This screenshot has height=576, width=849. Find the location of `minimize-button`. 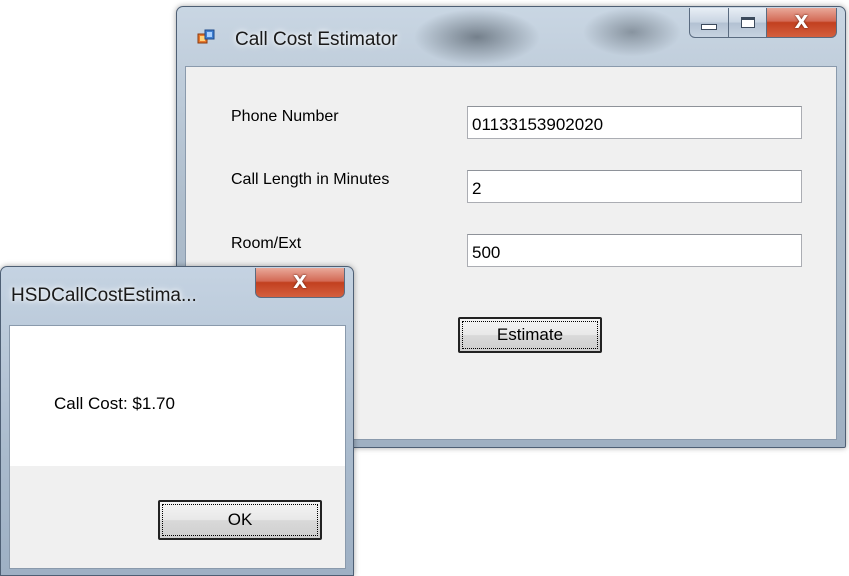

minimize-button is located at coordinates (709, 23).